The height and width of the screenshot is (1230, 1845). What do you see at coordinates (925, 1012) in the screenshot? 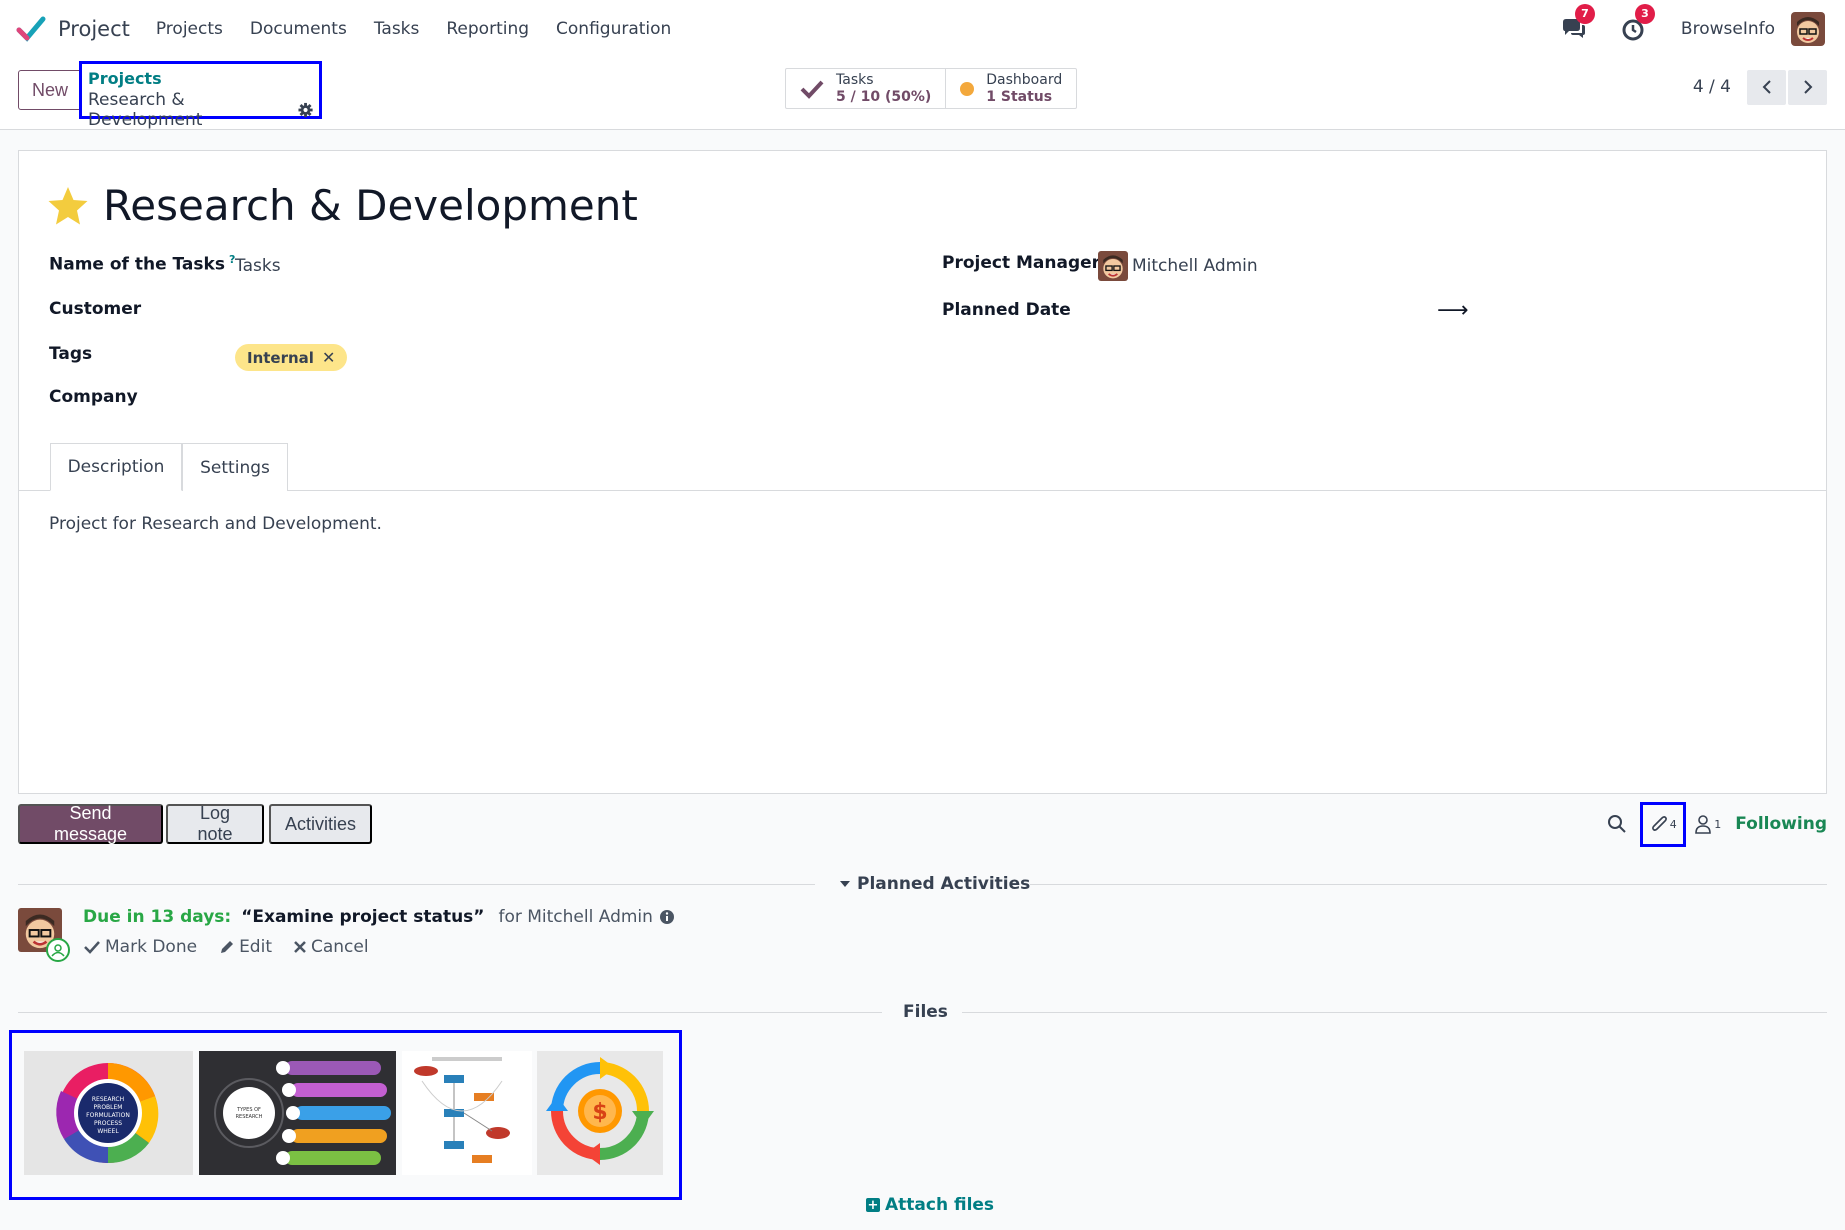
I see `files-title: Files` at bounding box center [925, 1012].